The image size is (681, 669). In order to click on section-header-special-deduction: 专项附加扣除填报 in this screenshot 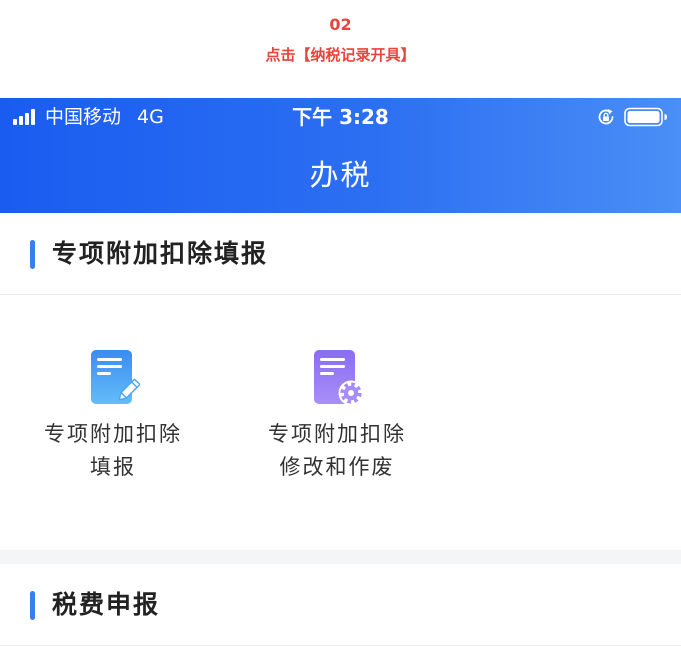, I will do `click(340, 254)`.